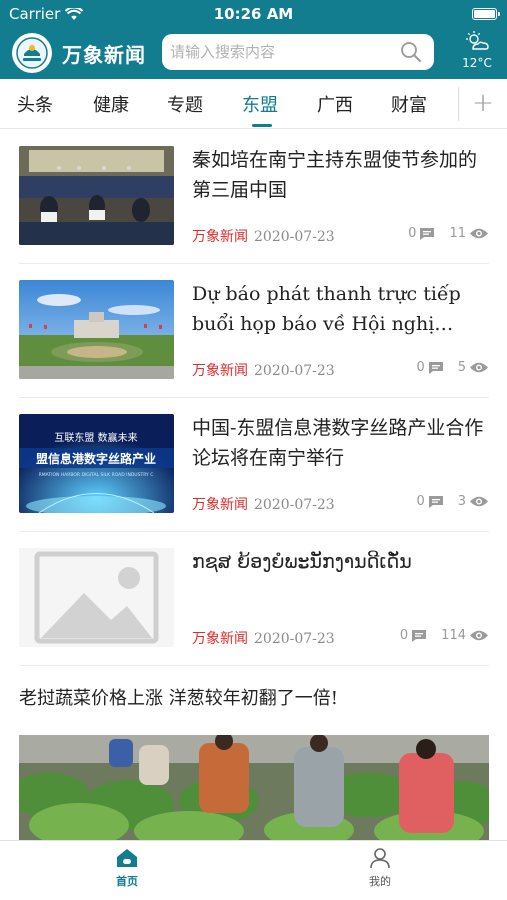 The image size is (507, 900). I want to click on article-stats: 0 3, so click(452, 501).